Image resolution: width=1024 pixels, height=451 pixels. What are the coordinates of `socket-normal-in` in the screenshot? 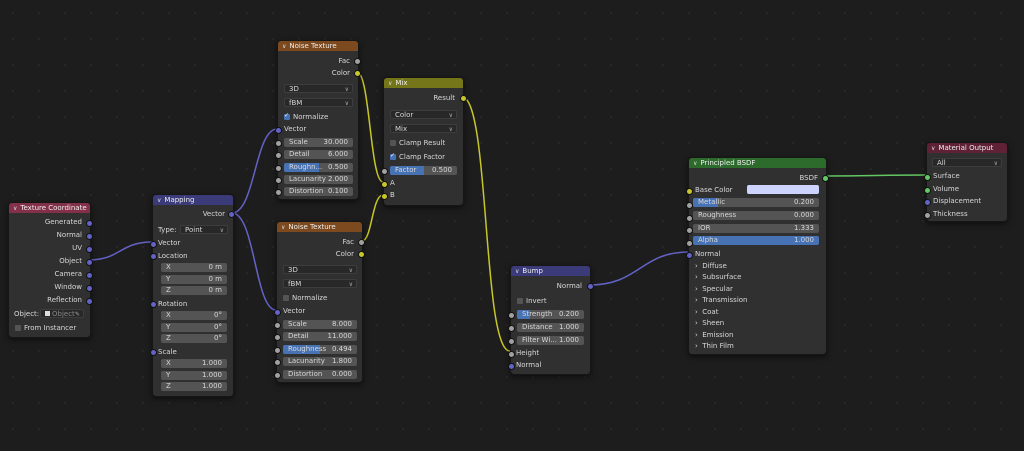 It's located at (511, 366).